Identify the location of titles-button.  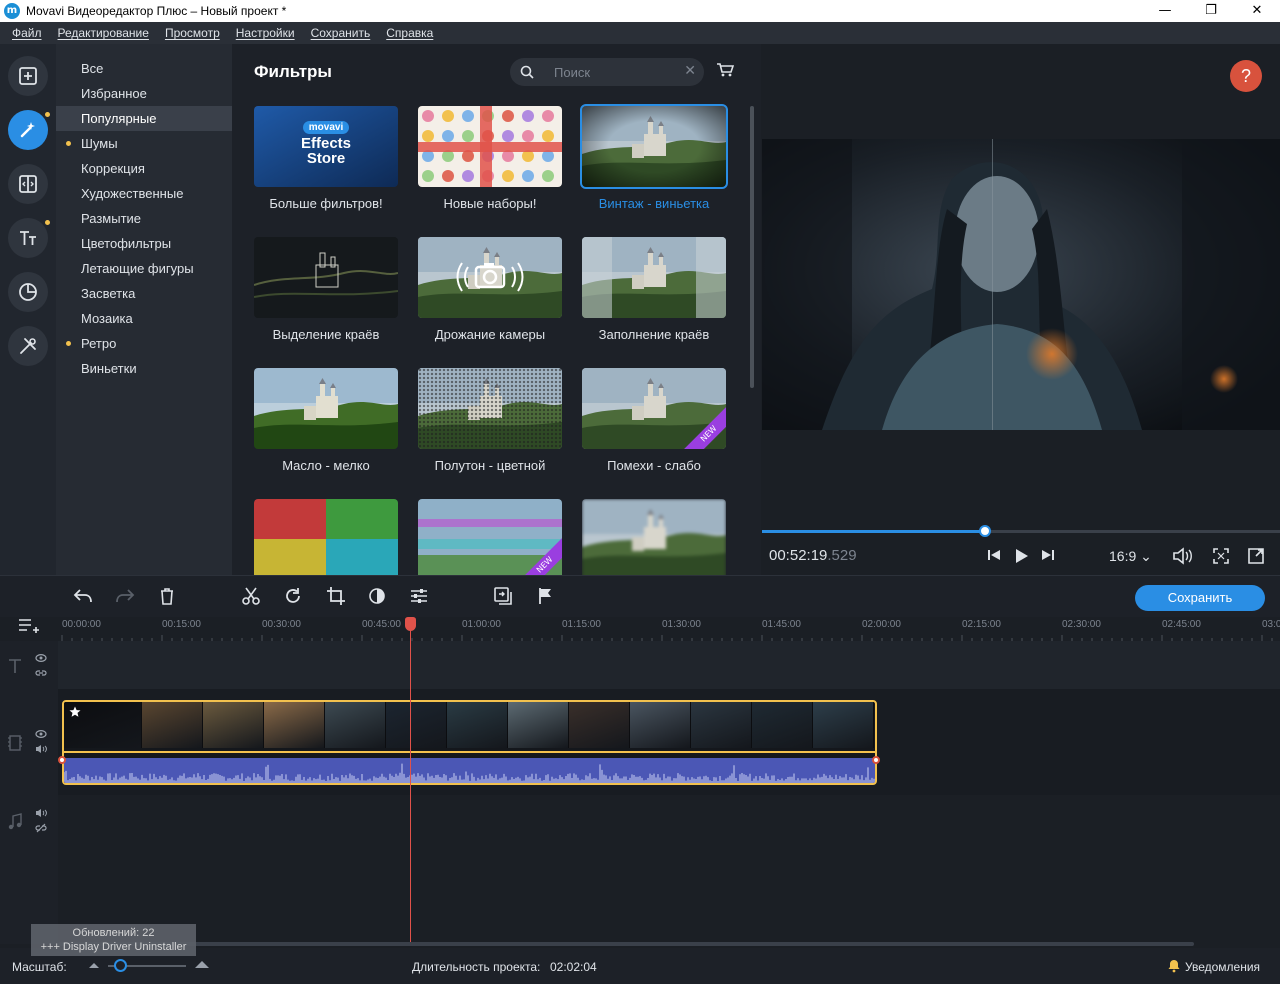
(29, 238).